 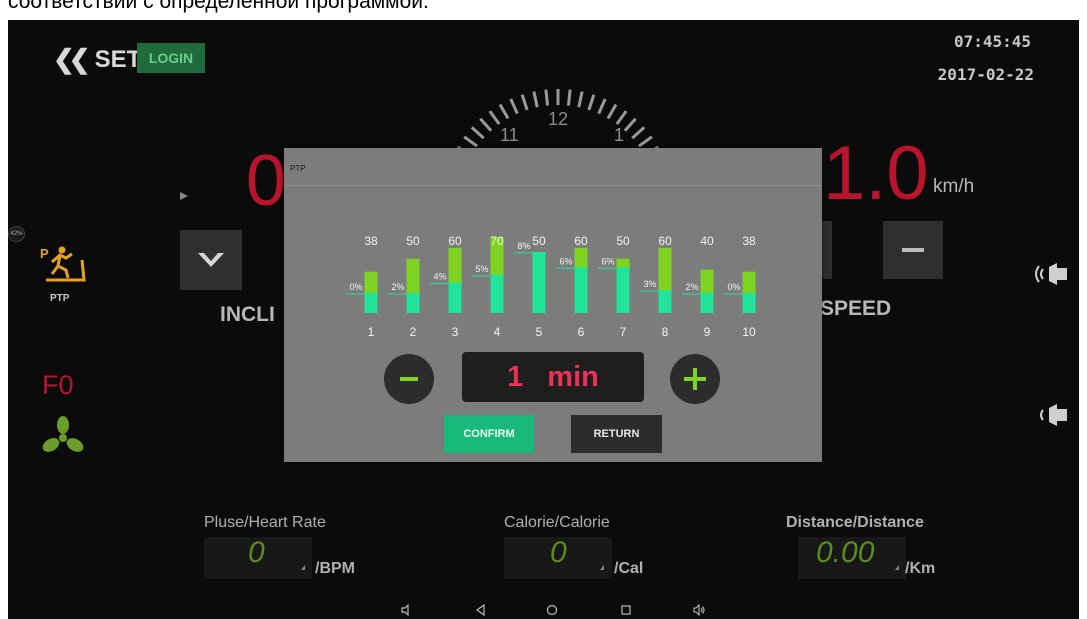 I want to click on battery-badge: 42%, so click(x=16, y=234).